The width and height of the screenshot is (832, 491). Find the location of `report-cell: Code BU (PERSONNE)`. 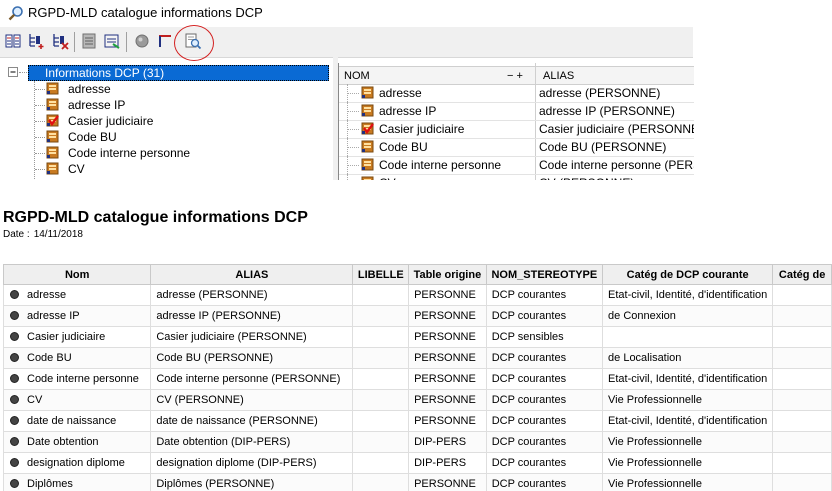

report-cell: Code BU (PERSONNE) is located at coordinates (252, 358).